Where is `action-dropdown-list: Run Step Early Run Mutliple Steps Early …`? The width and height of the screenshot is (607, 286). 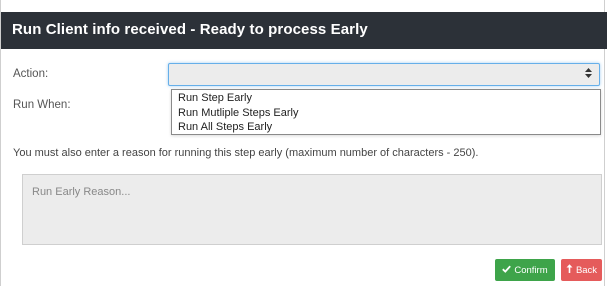
action-dropdown-list: Run Step Early Run Mutliple Steps Early … is located at coordinates (386, 112).